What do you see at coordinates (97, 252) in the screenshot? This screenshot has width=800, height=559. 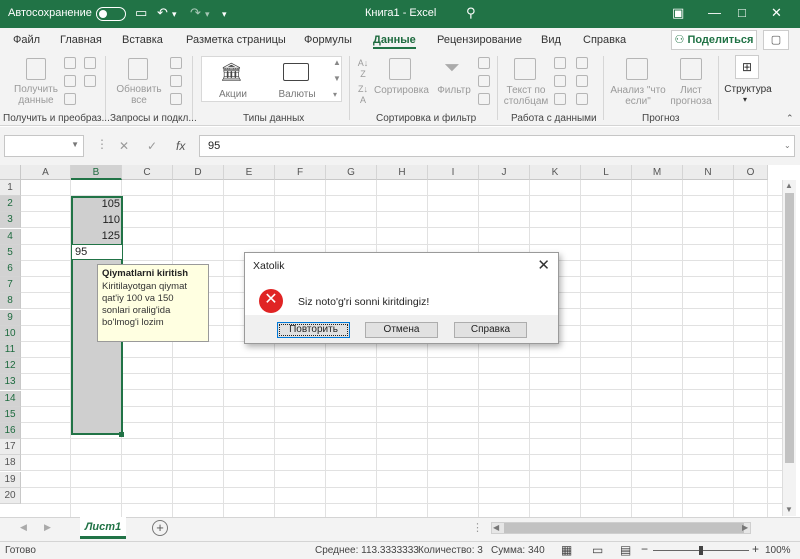 I see `active-cell-b5: 95` at bounding box center [97, 252].